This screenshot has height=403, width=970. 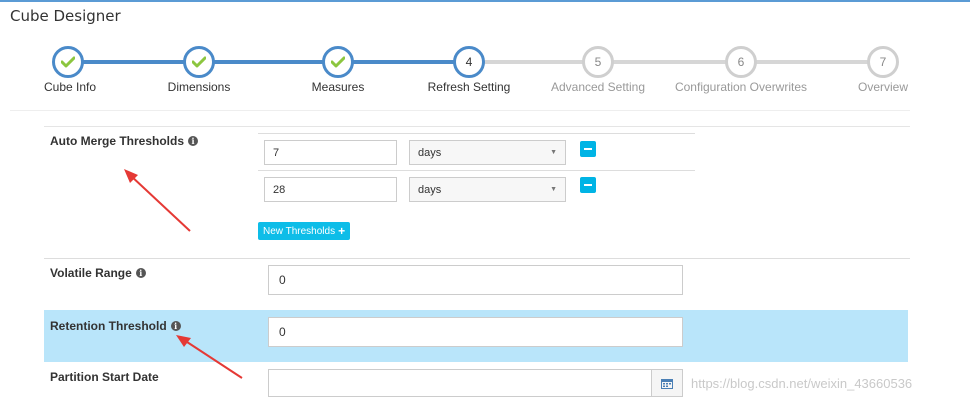 What do you see at coordinates (124, 141) in the screenshot?
I see `auto-merge-label: Auto Merge Thresholds i` at bounding box center [124, 141].